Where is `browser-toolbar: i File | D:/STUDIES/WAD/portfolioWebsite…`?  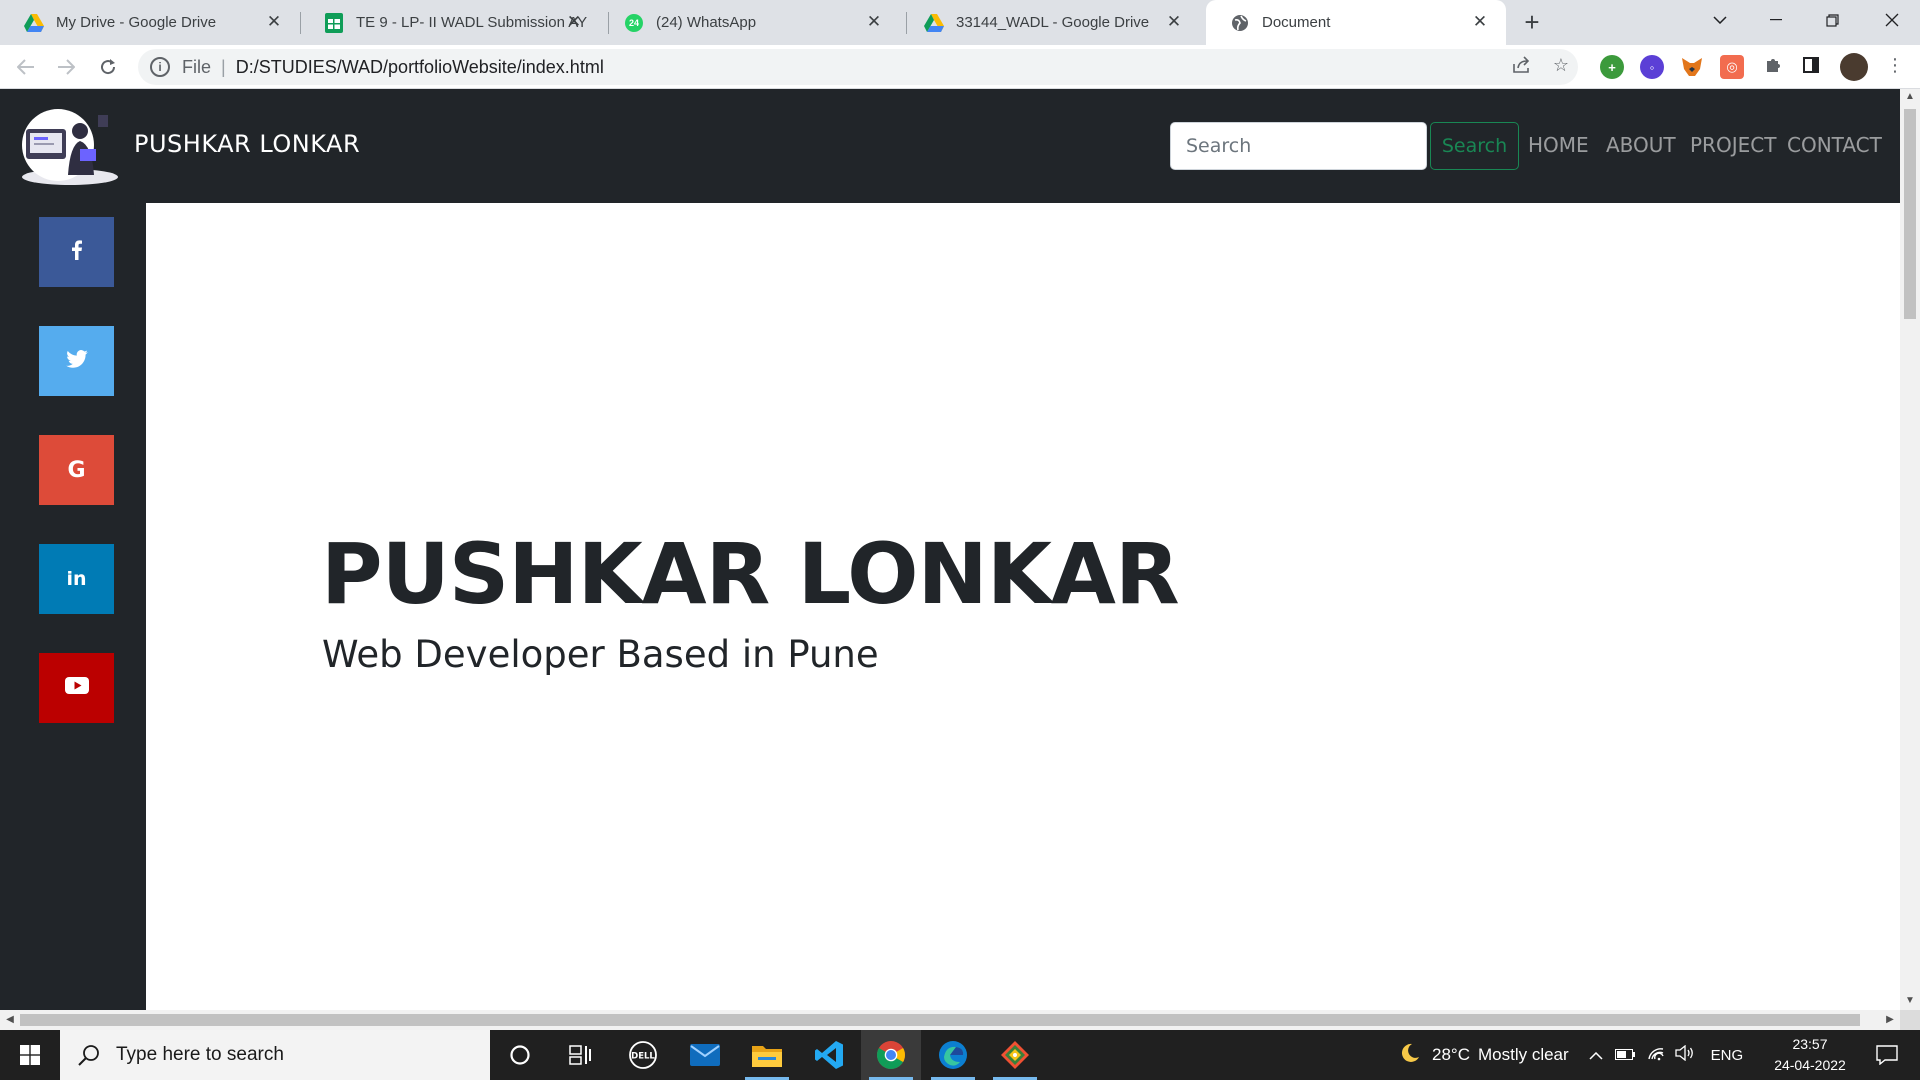
browser-toolbar: i File | D:/STUDIES/WAD/portfolioWebsite… is located at coordinates (960, 67).